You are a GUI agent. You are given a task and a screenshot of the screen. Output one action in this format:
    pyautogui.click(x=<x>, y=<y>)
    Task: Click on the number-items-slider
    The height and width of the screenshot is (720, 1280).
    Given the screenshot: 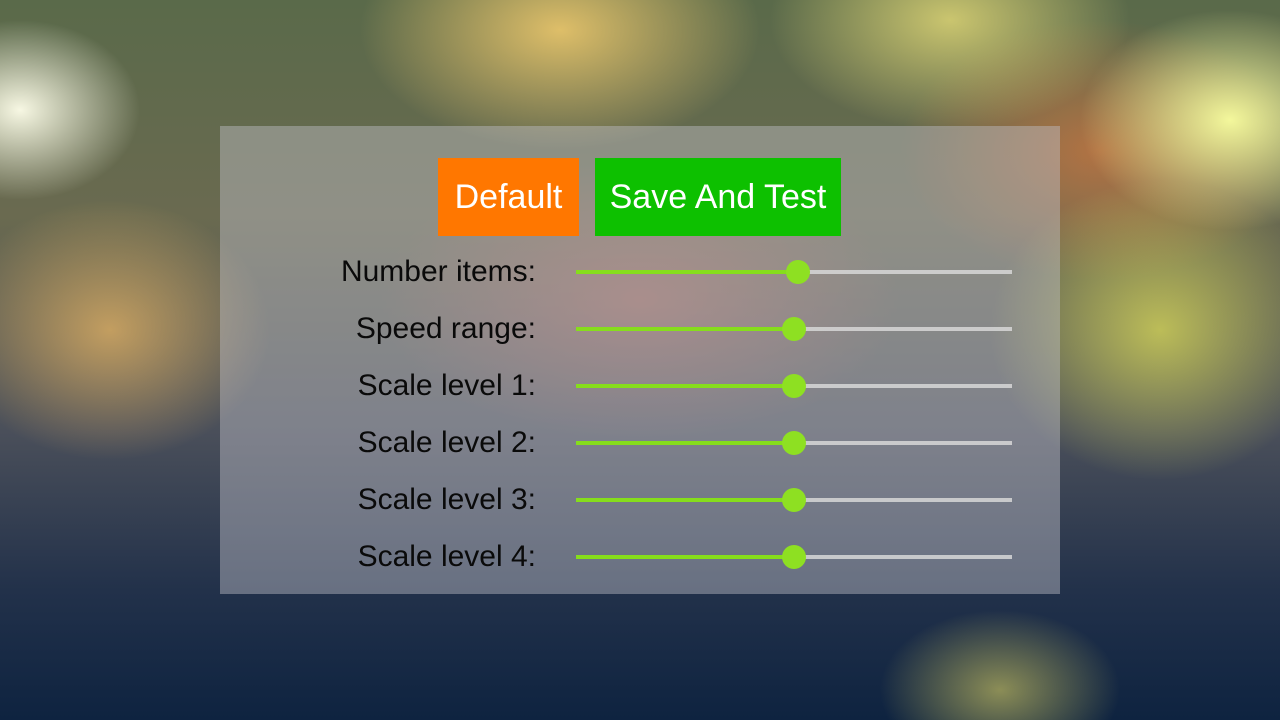 What is the action you would take?
    pyautogui.click(x=794, y=272)
    